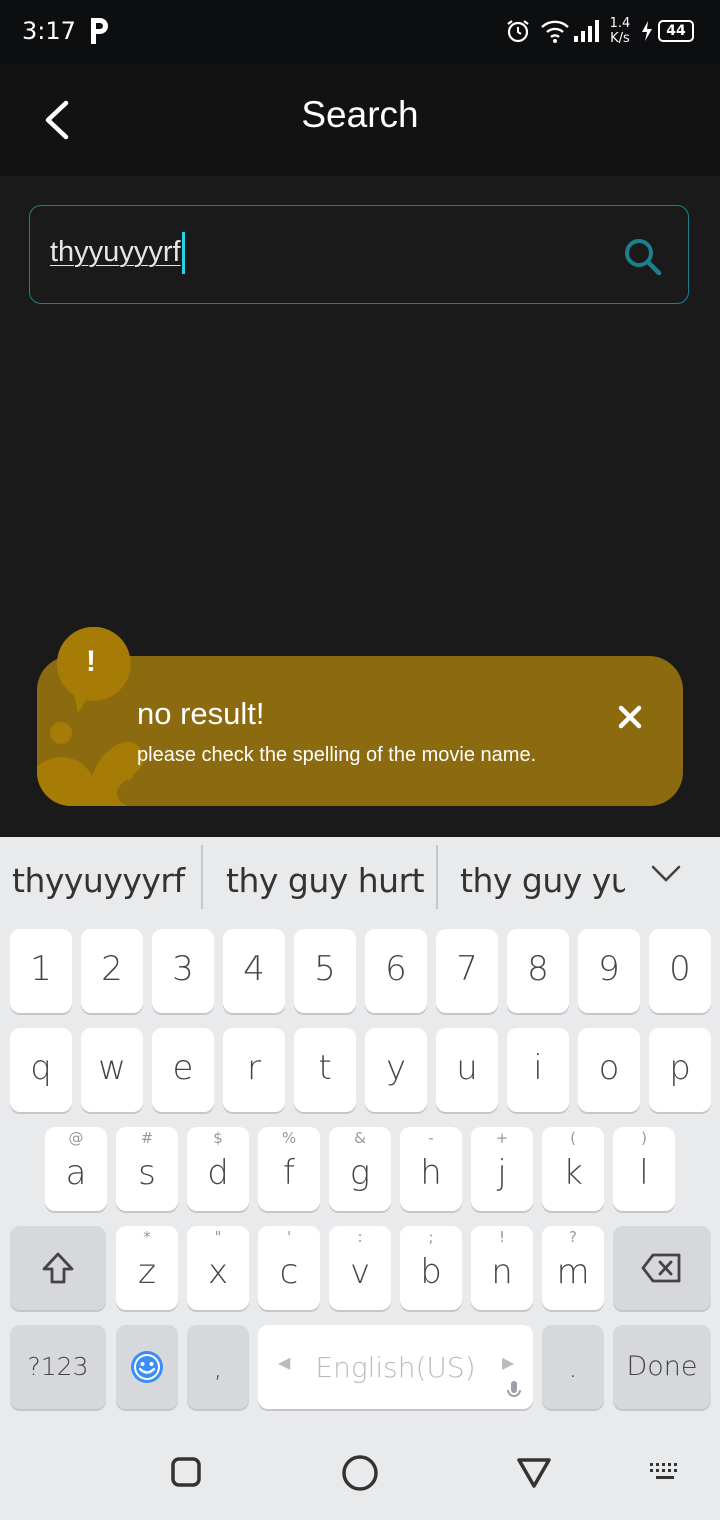 This screenshot has height=1520, width=720. I want to click on key-c: ' c, so click(289, 1268).